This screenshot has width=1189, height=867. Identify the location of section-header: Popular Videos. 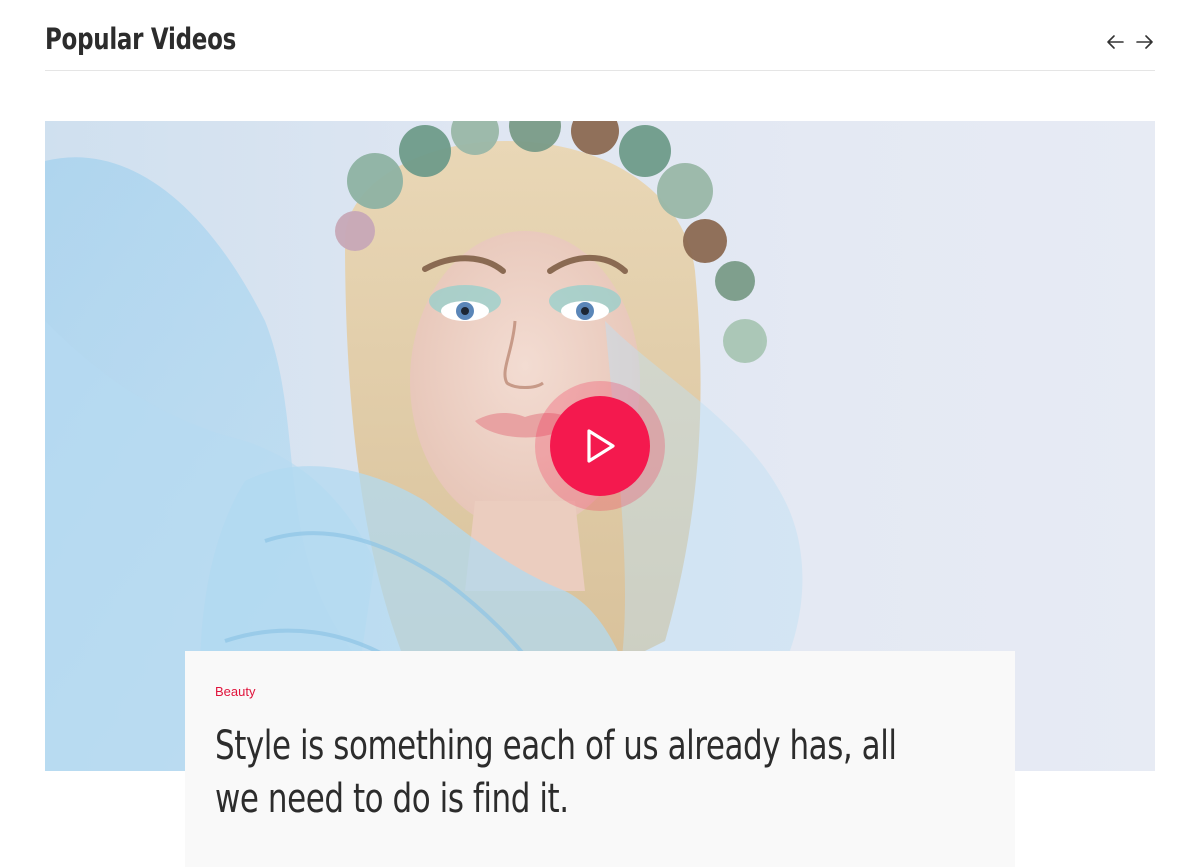
(600, 35).